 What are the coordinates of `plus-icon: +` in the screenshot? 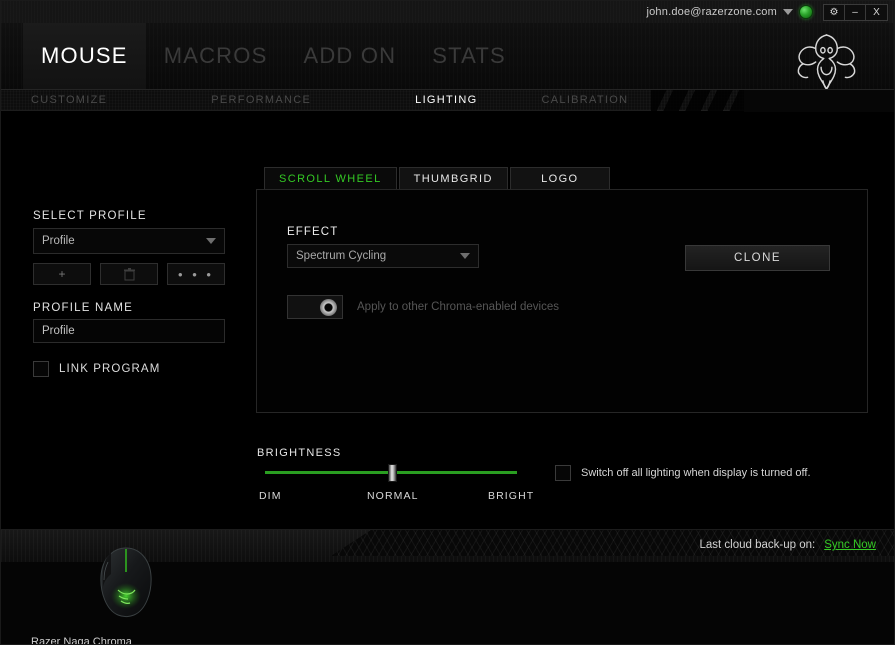 It's located at (62, 274).